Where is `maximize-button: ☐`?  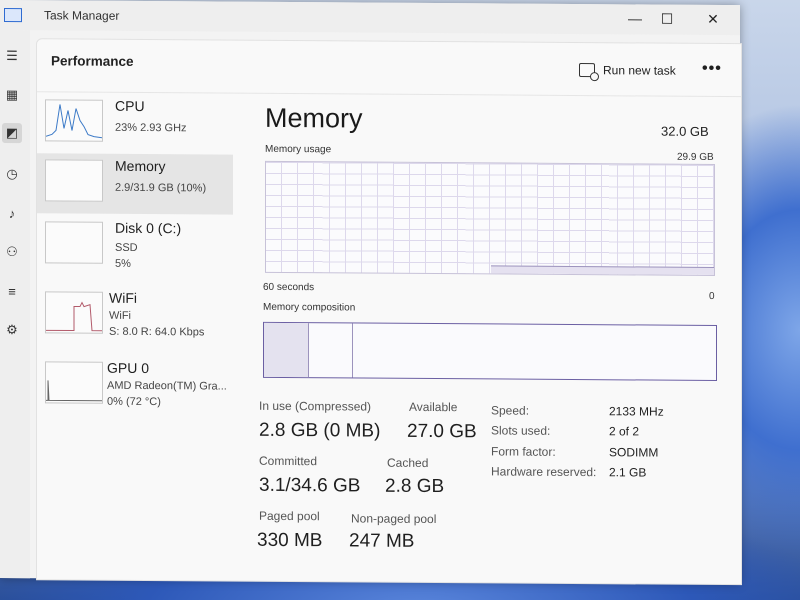
maximize-button: ☐ is located at coordinates (667, 19).